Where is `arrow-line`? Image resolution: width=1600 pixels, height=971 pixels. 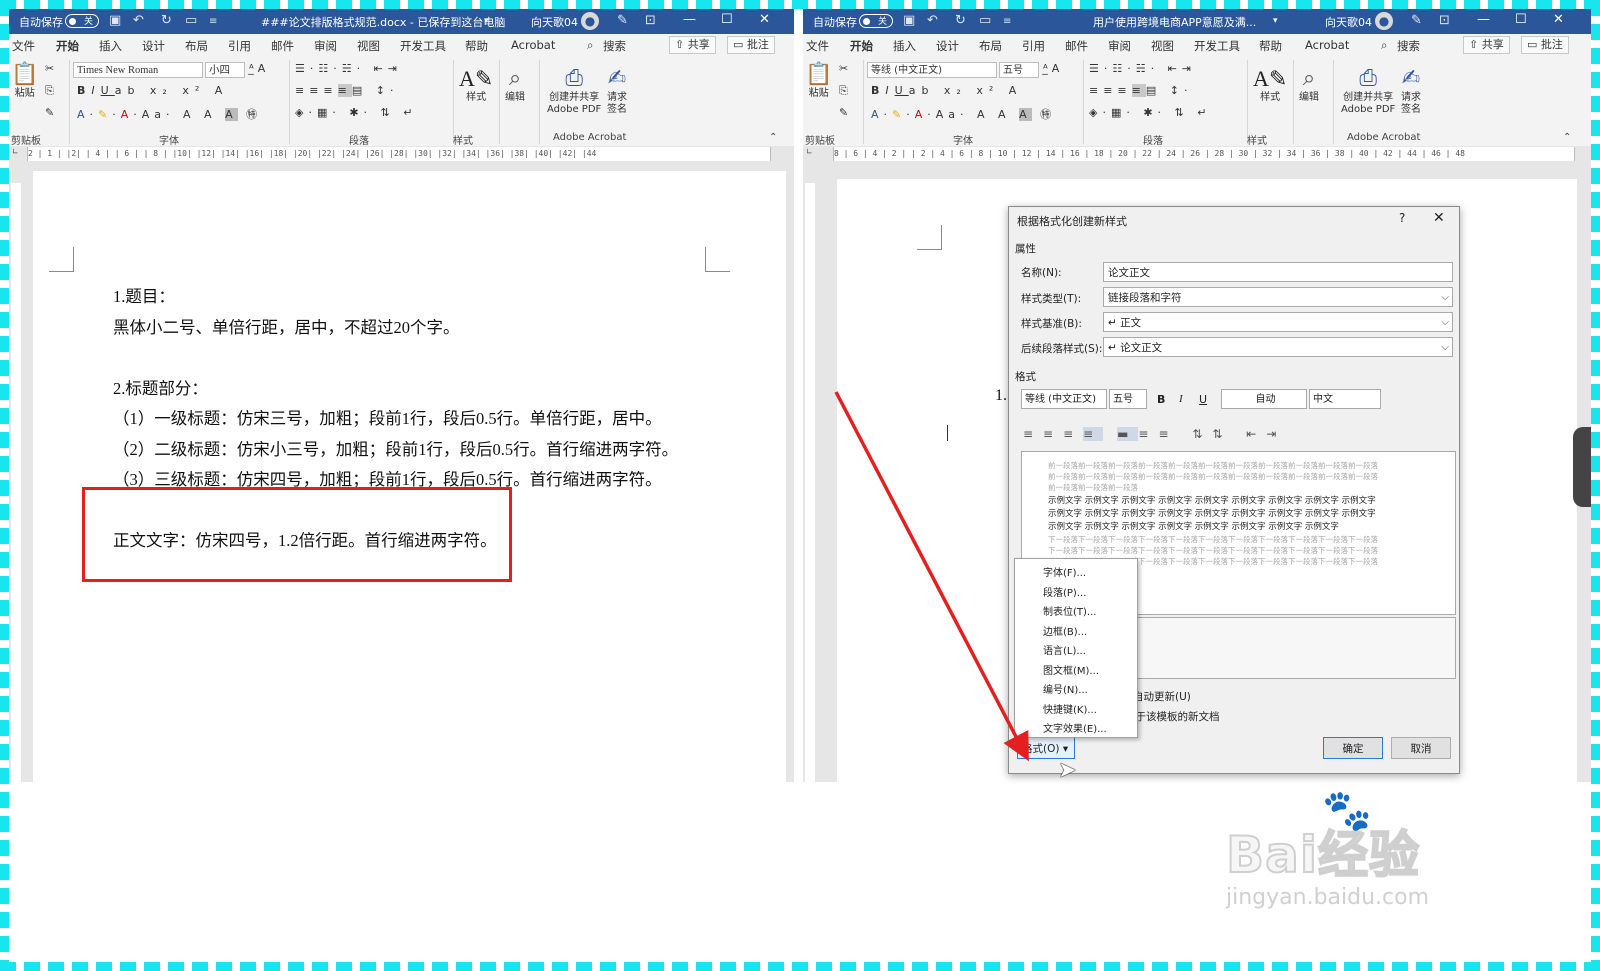 arrow-line is located at coordinates (931, 576).